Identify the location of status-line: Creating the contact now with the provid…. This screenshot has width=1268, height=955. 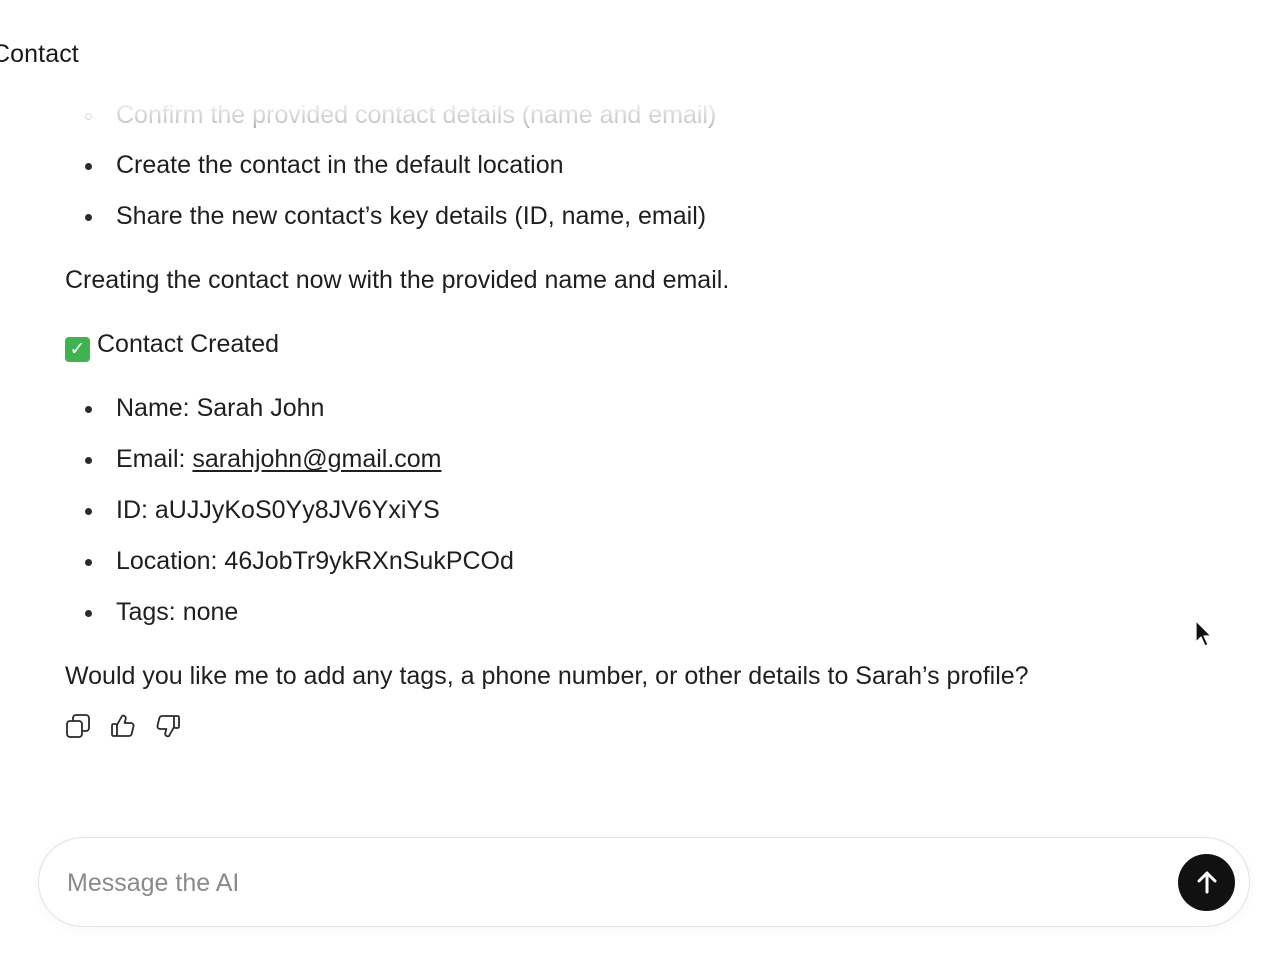
(397, 280).